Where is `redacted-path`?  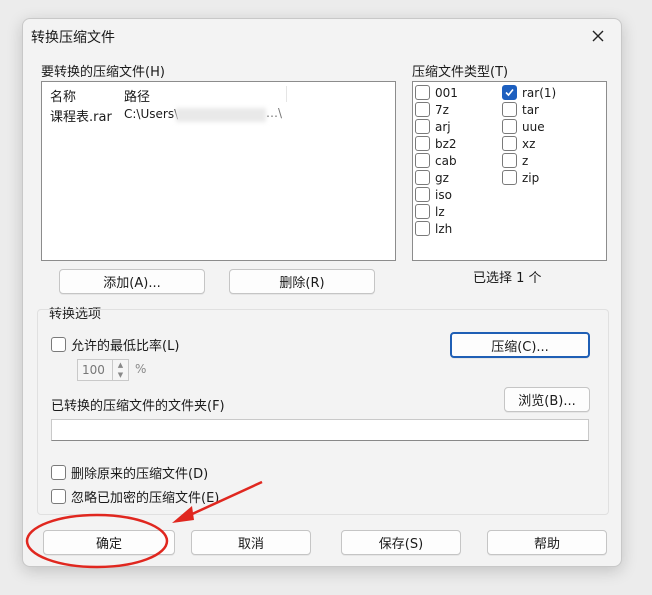
redacted-path is located at coordinates (221, 115).